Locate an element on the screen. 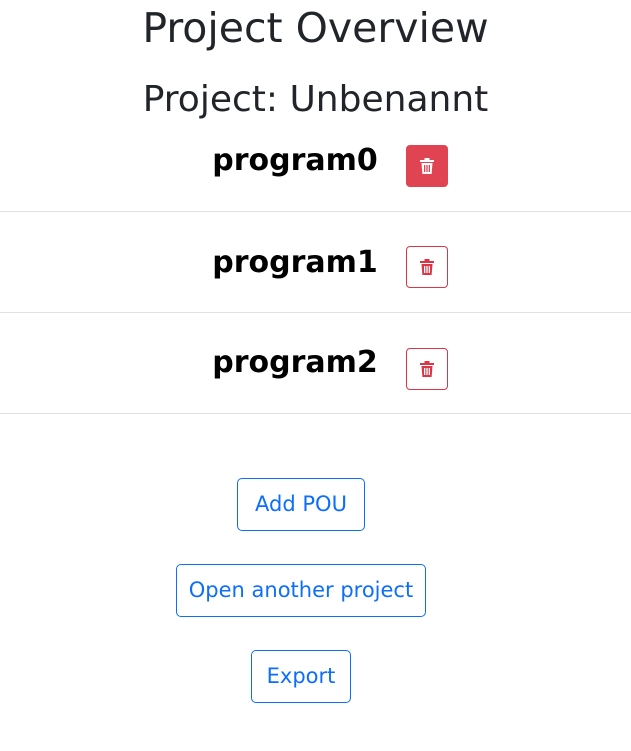 This screenshot has height=751, width=631. program-row: program1 is located at coordinates (315, 262).